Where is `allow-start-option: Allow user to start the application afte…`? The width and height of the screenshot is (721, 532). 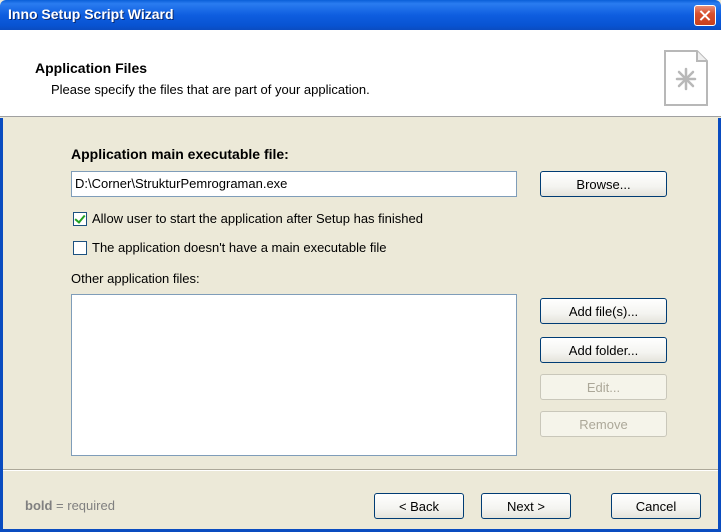 allow-start-option: Allow user to start the application afte… is located at coordinates (248, 218).